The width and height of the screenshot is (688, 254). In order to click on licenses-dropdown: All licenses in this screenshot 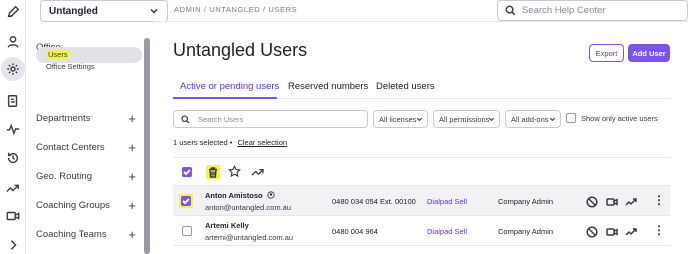, I will do `click(400, 119)`.